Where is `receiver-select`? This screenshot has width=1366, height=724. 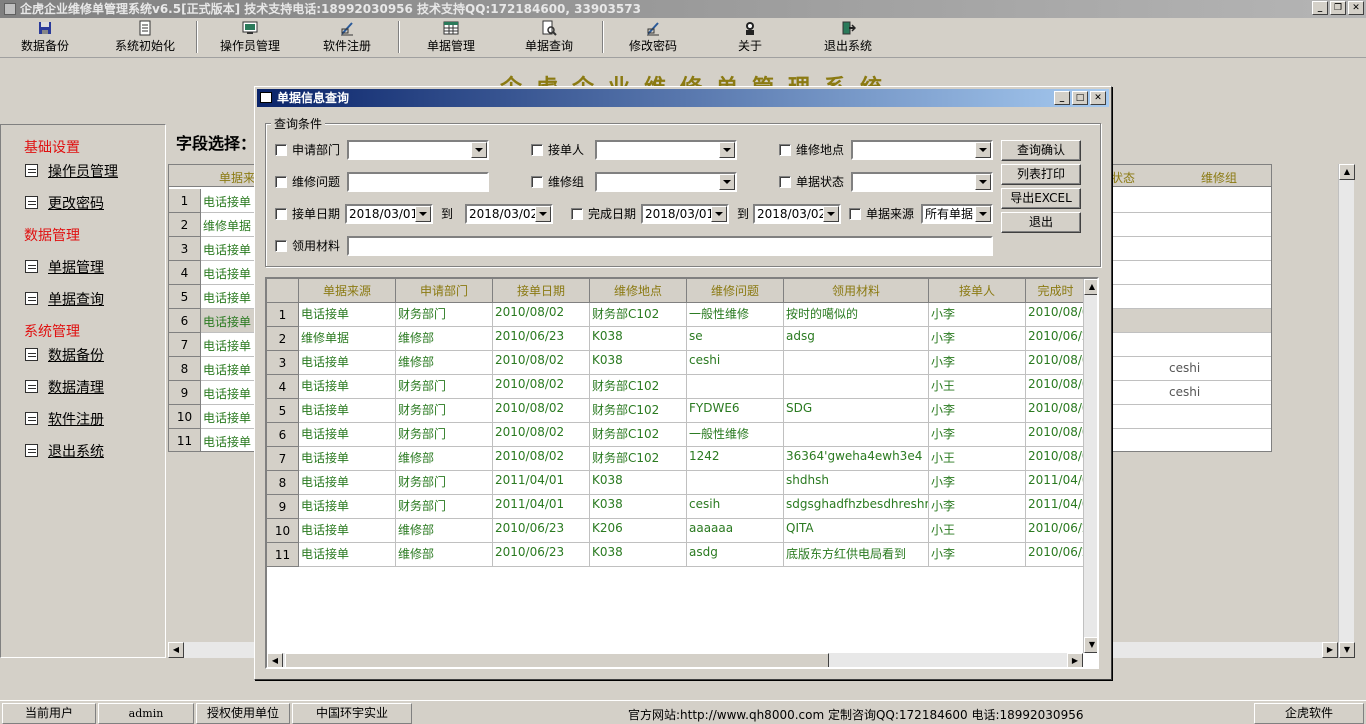 receiver-select is located at coordinates (666, 150).